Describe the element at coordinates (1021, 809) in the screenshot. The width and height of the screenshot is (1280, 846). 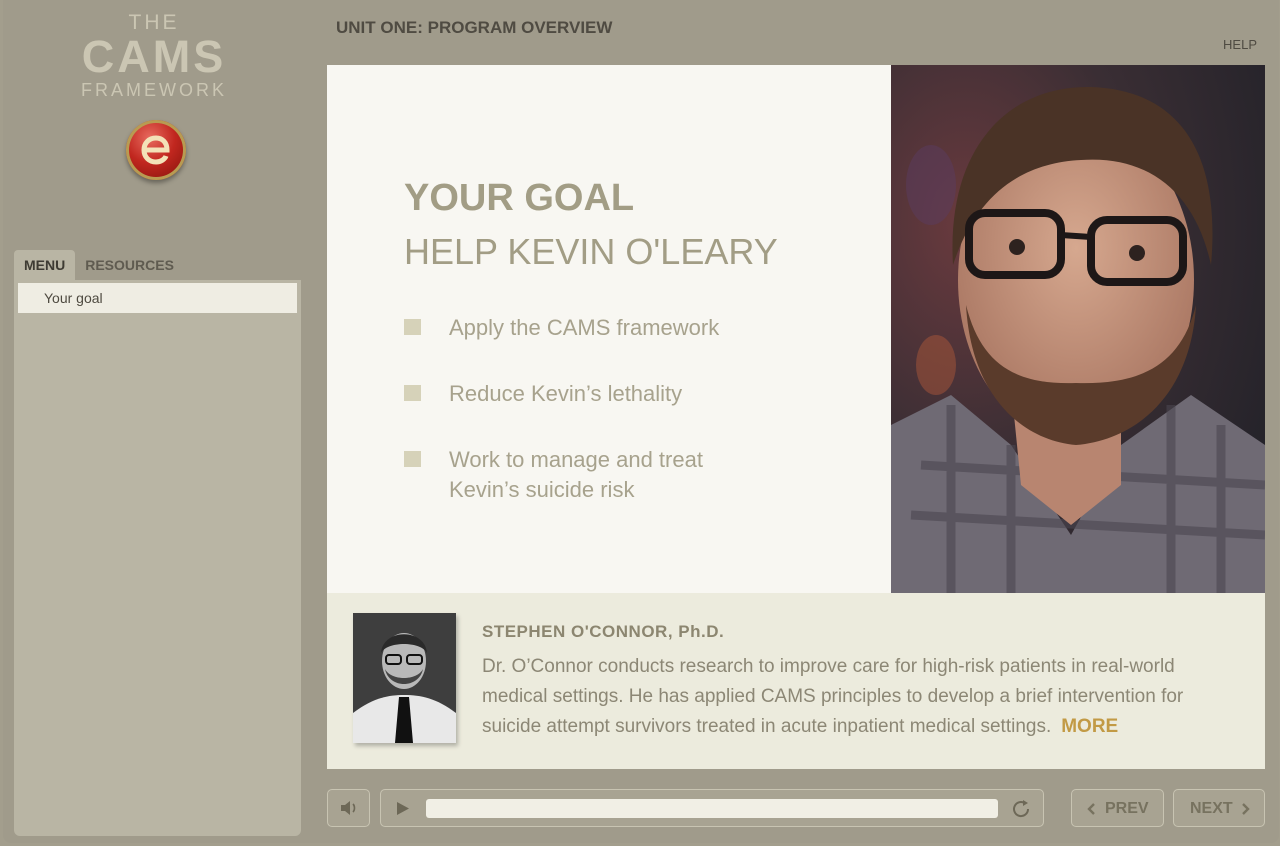
I see `replay-icon` at that location.